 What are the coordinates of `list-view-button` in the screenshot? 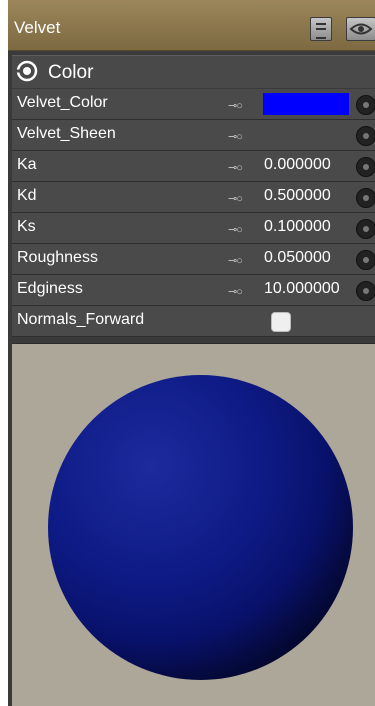 It's located at (321, 29).